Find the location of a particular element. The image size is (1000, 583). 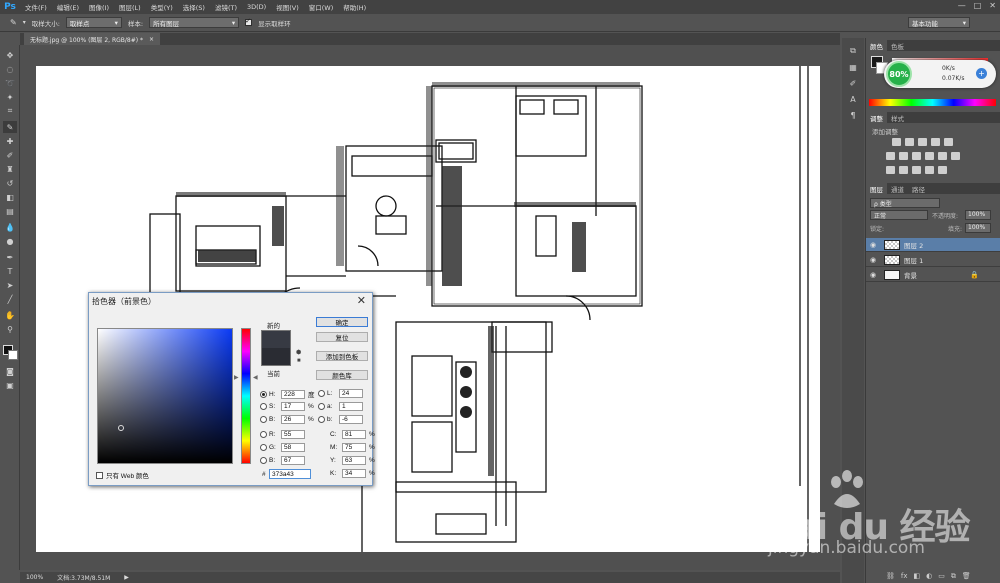

eyedropper-tool-icon: ✎ is located at coordinates (10, 127).